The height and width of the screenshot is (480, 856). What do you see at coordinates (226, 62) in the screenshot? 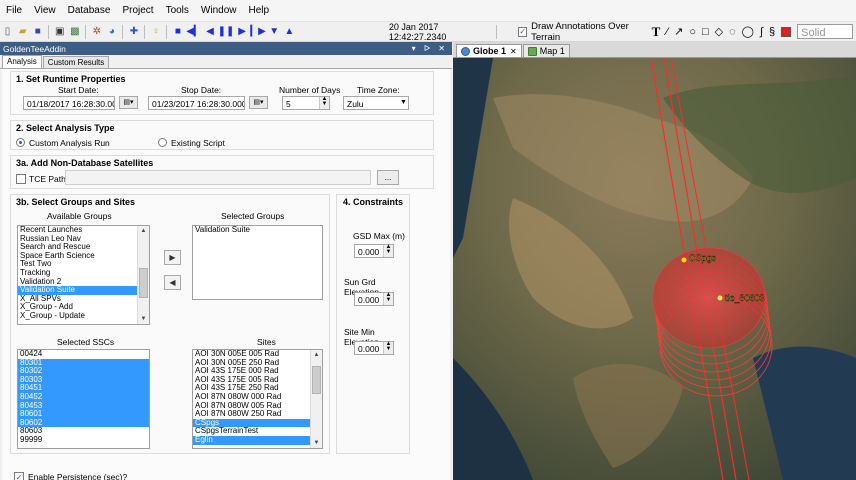
I see `panel-tabs: Analysis Custom Results` at bounding box center [226, 62].